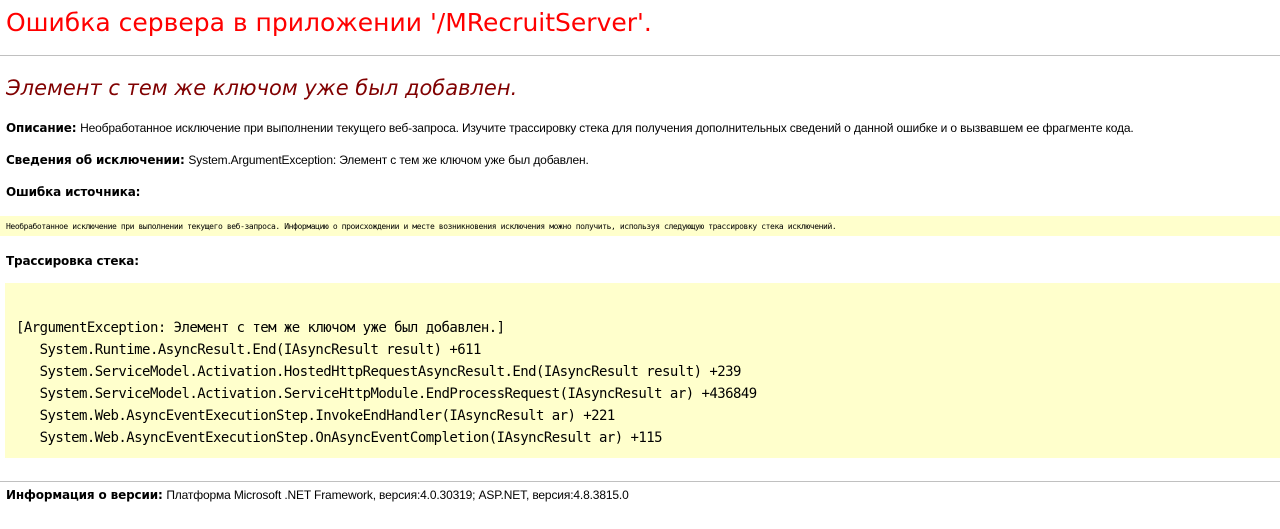 Image resolution: width=1280 pixels, height=529 pixels. Describe the element at coordinates (41, 128) in the screenshot. I see `description-label: Описание:` at that location.